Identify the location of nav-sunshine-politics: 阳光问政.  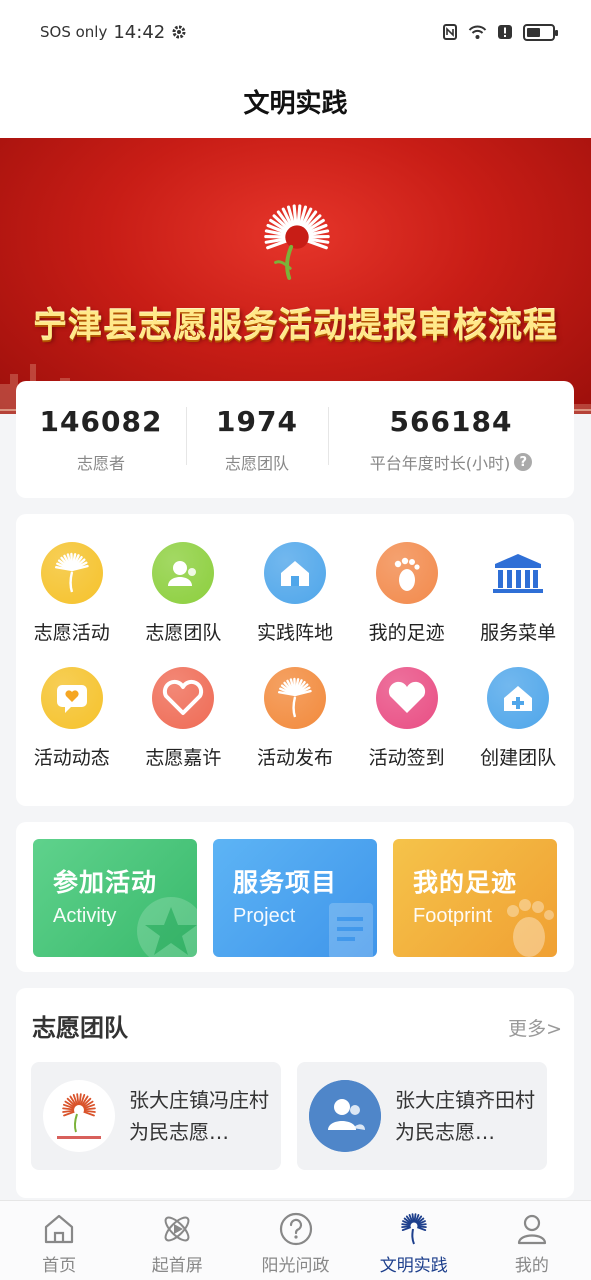
(295, 1240).